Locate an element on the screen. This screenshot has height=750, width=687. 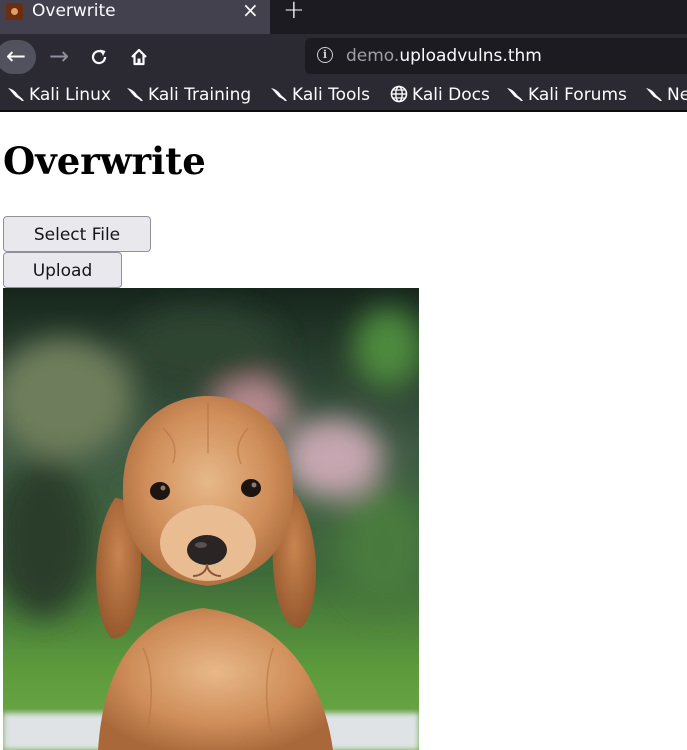
close-tab-icon: × is located at coordinates (250, 10).